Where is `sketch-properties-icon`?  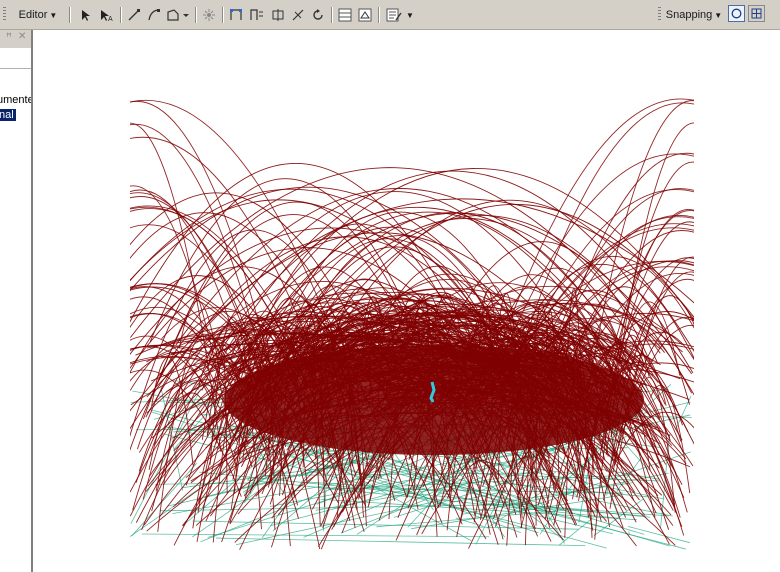 sketch-properties-icon is located at coordinates (365, 15).